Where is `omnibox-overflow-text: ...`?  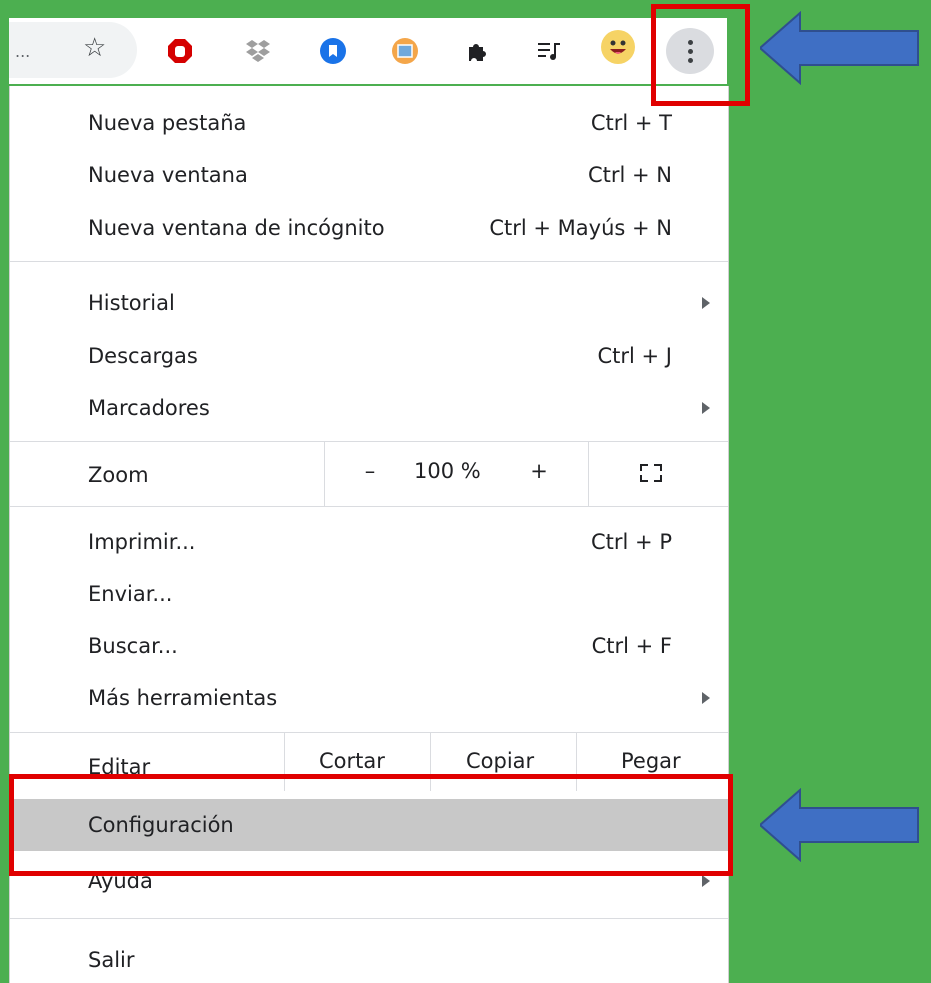 omnibox-overflow-text: ... is located at coordinates (23, 51).